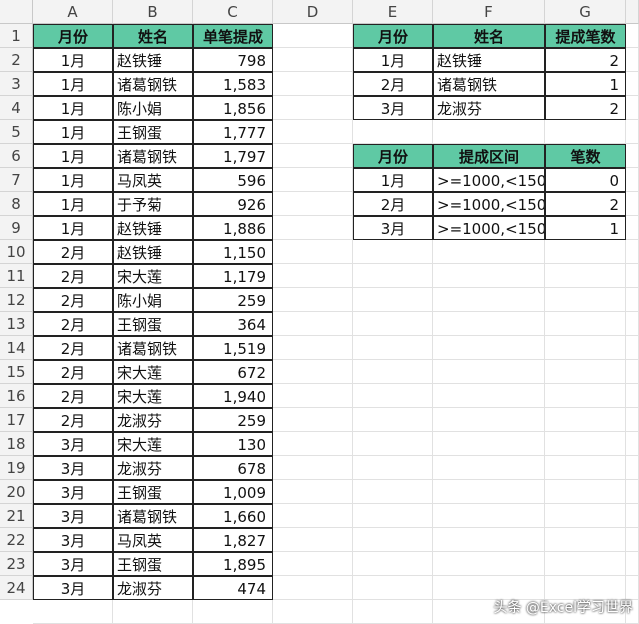  What do you see at coordinates (489, 36) in the screenshot?
I see `count-by-name-table-header-cell: 姓名` at bounding box center [489, 36].